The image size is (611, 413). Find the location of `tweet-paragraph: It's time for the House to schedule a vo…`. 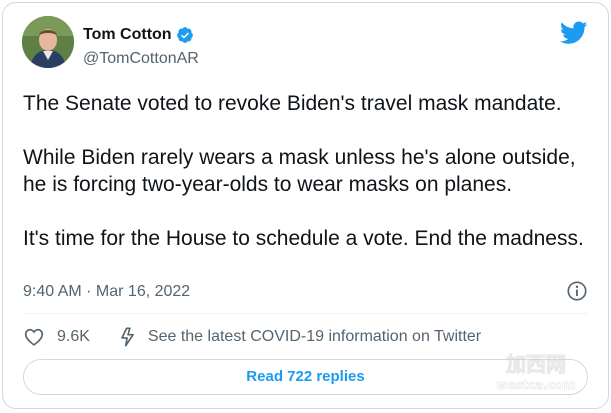

tweet-paragraph: It's time for the House to schedule a vo… is located at coordinates (303, 238).